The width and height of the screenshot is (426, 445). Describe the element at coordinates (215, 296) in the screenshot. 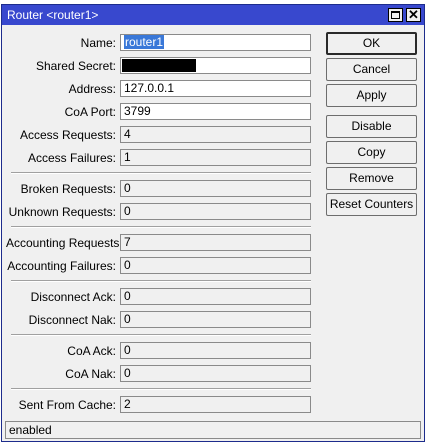

I see `disconnect-ack-field: 0` at that location.